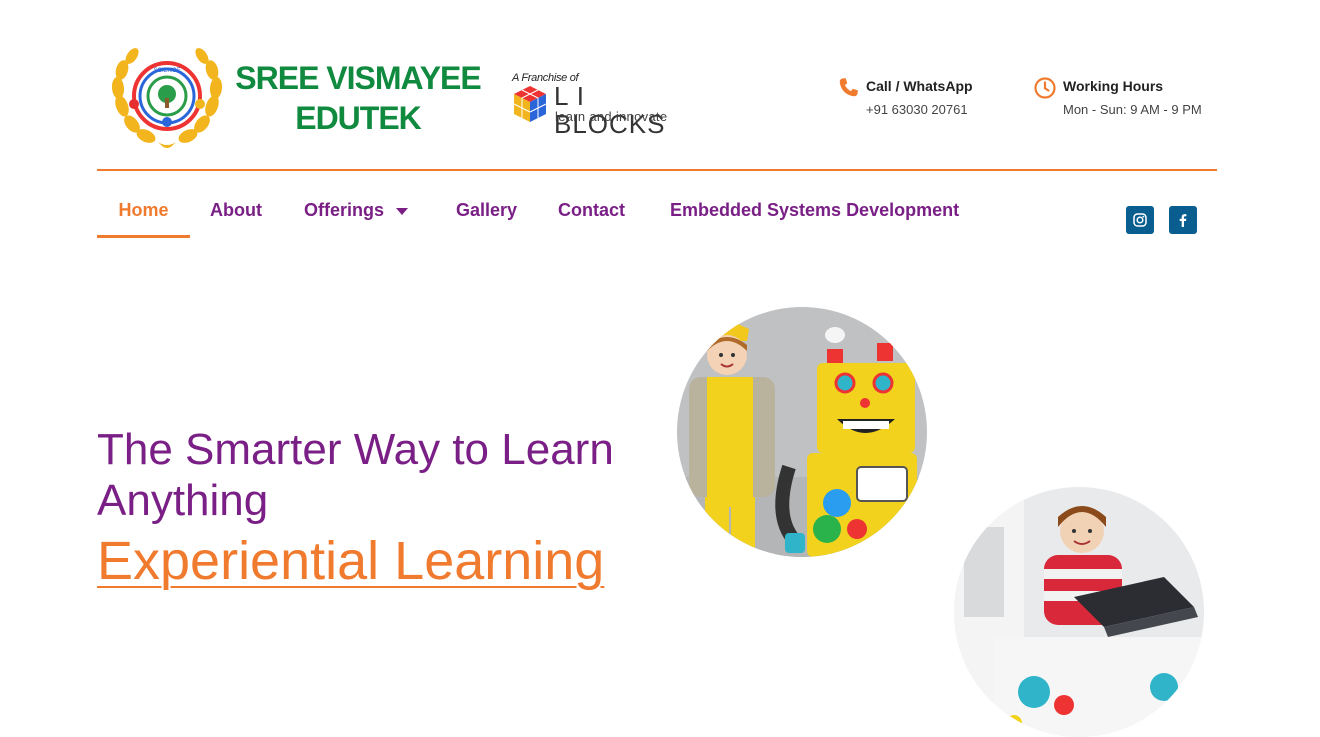 The height and width of the screenshot is (737, 1320). I want to click on brand-name-line1: SREE VISMAYEE, so click(358, 78).